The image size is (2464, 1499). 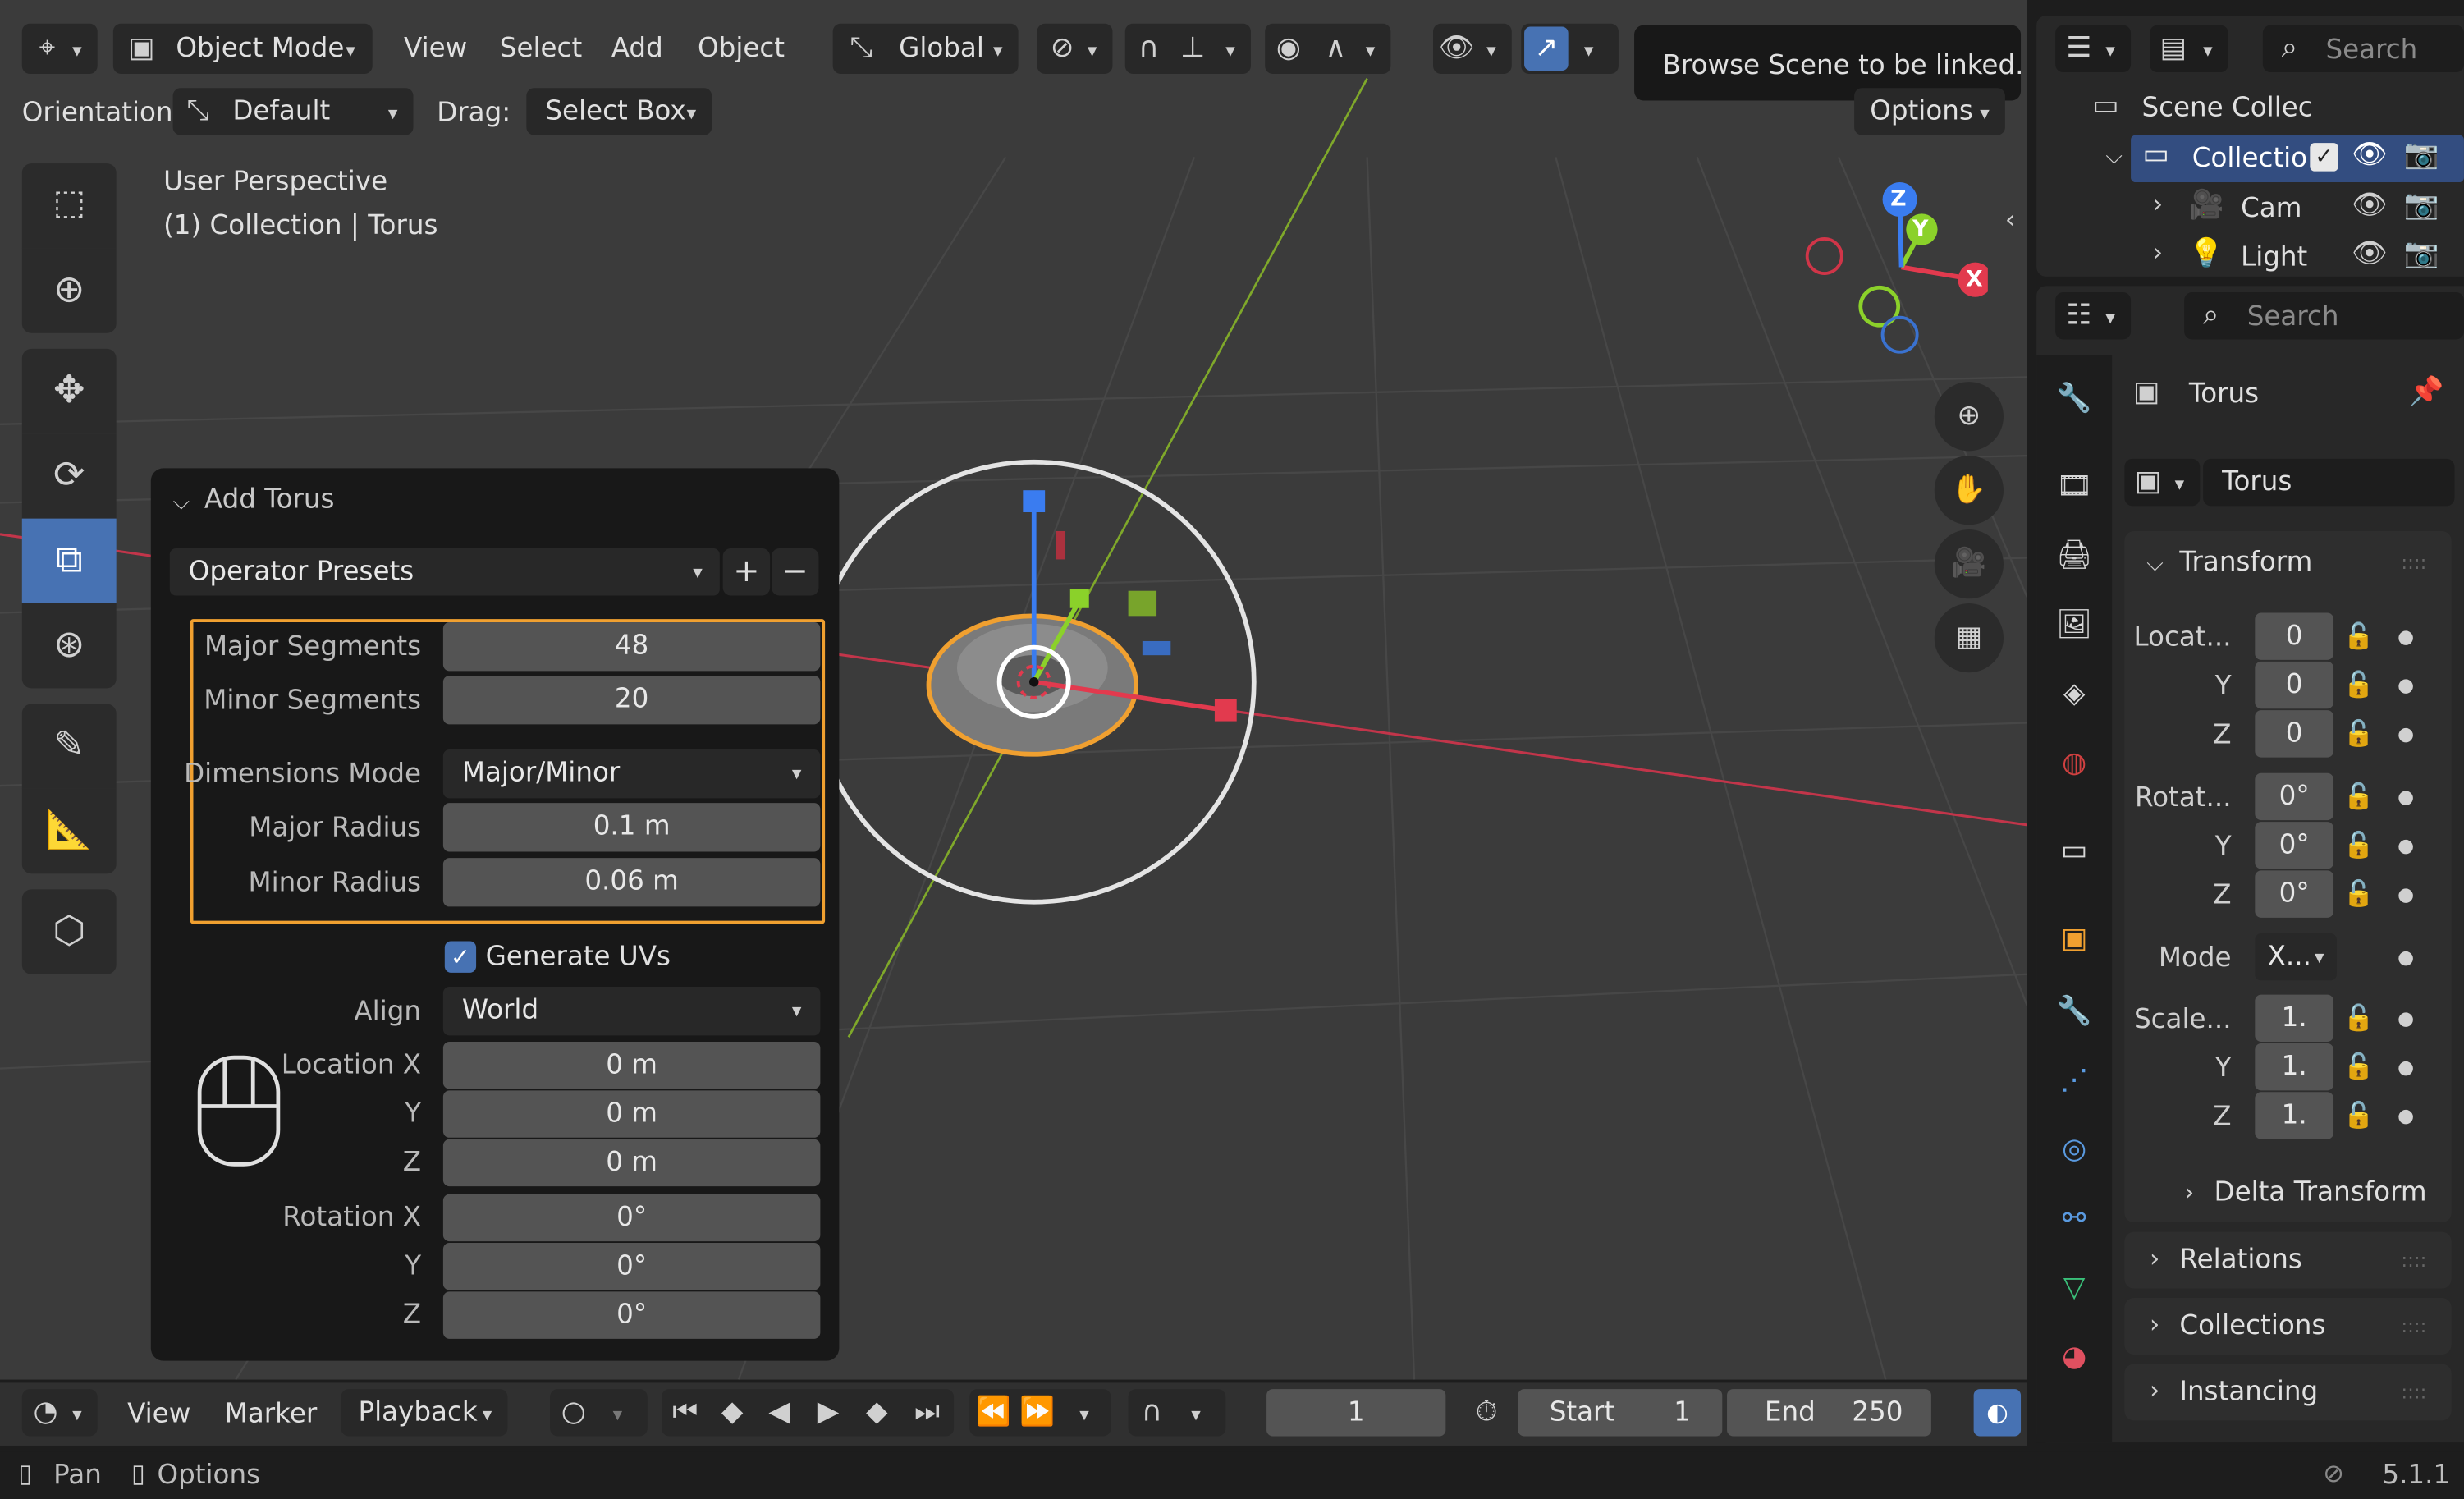 I want to click on operator-title: Add Torus, so click(x=269, y=500).